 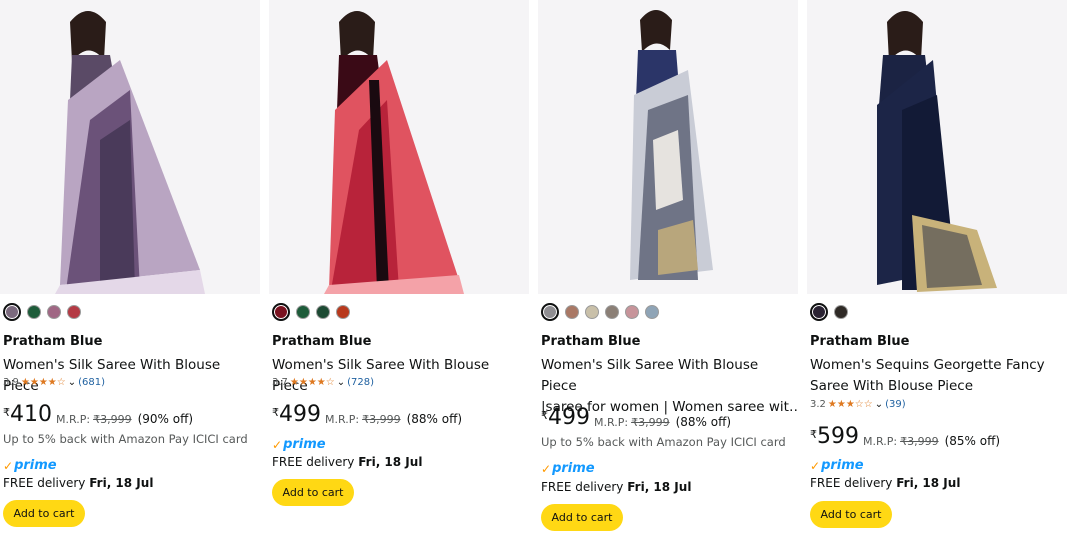 What do you see at coordinates (31, 414) in the screenshot?
I see `price: 410` at bounding box center [31, 414].